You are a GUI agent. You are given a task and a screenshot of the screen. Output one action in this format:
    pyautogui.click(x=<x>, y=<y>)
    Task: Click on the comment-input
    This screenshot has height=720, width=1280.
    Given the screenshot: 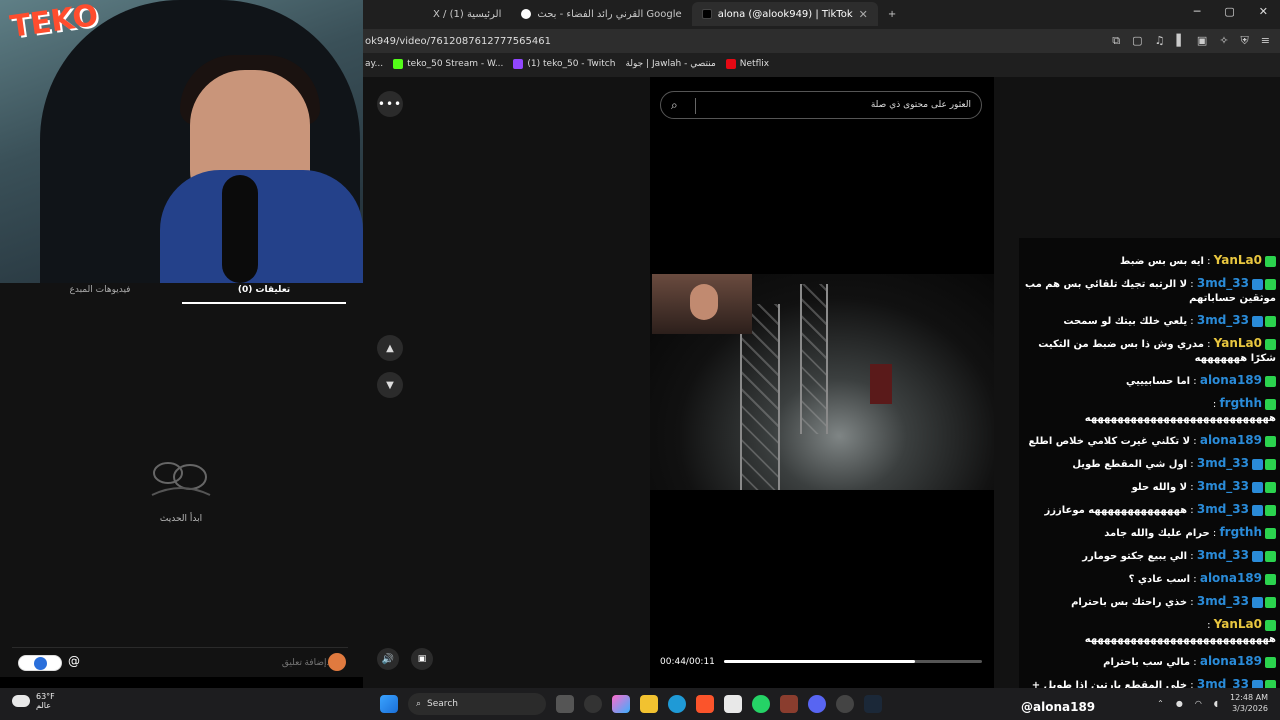 What is the action you would take?
    pyautogui.click(x=209, y=662)
    